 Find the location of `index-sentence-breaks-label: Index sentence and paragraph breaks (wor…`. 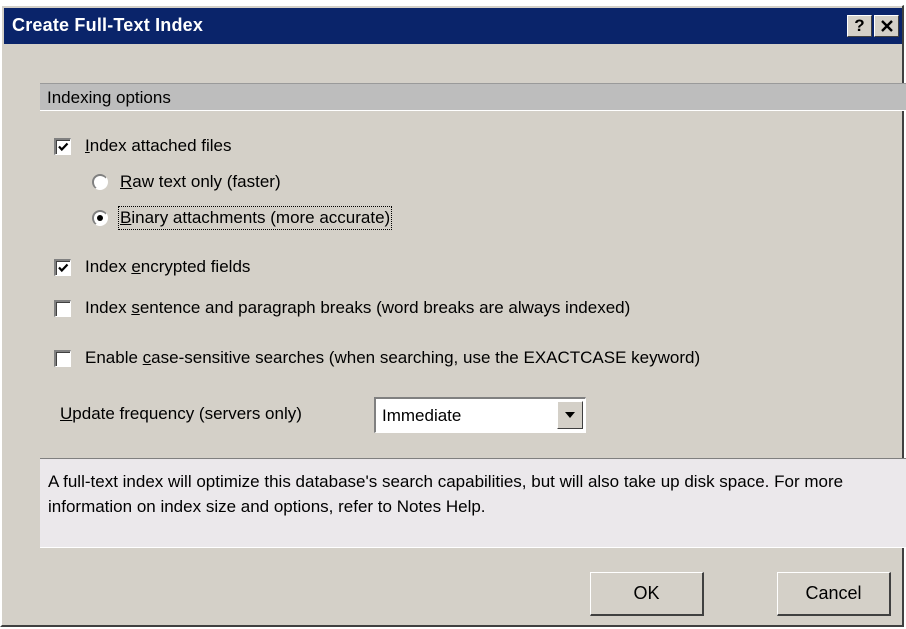

index-sentence-breaks-label: Index sentence and paragraph breaks (wor… is located at coordinates (358, 307).